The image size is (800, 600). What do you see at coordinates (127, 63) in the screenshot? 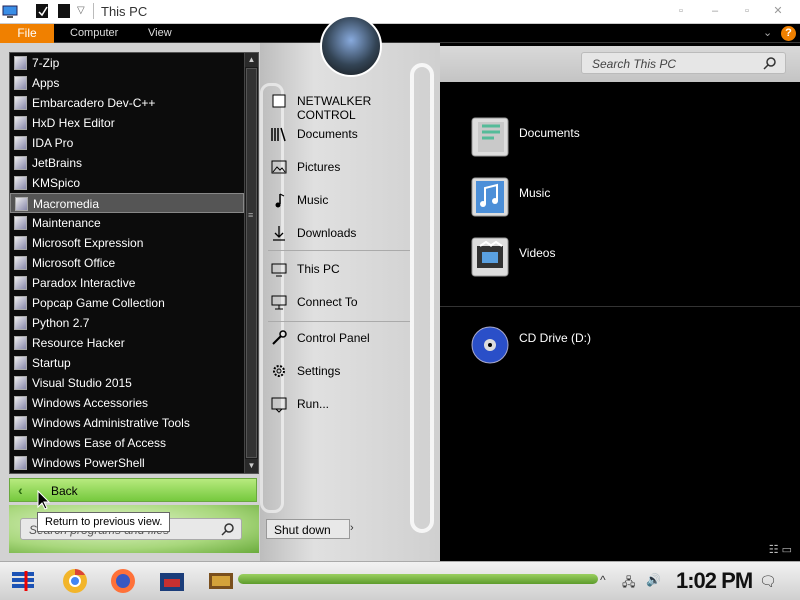
I see `program-item: 7-Zip` at bounding box center [127, 63].